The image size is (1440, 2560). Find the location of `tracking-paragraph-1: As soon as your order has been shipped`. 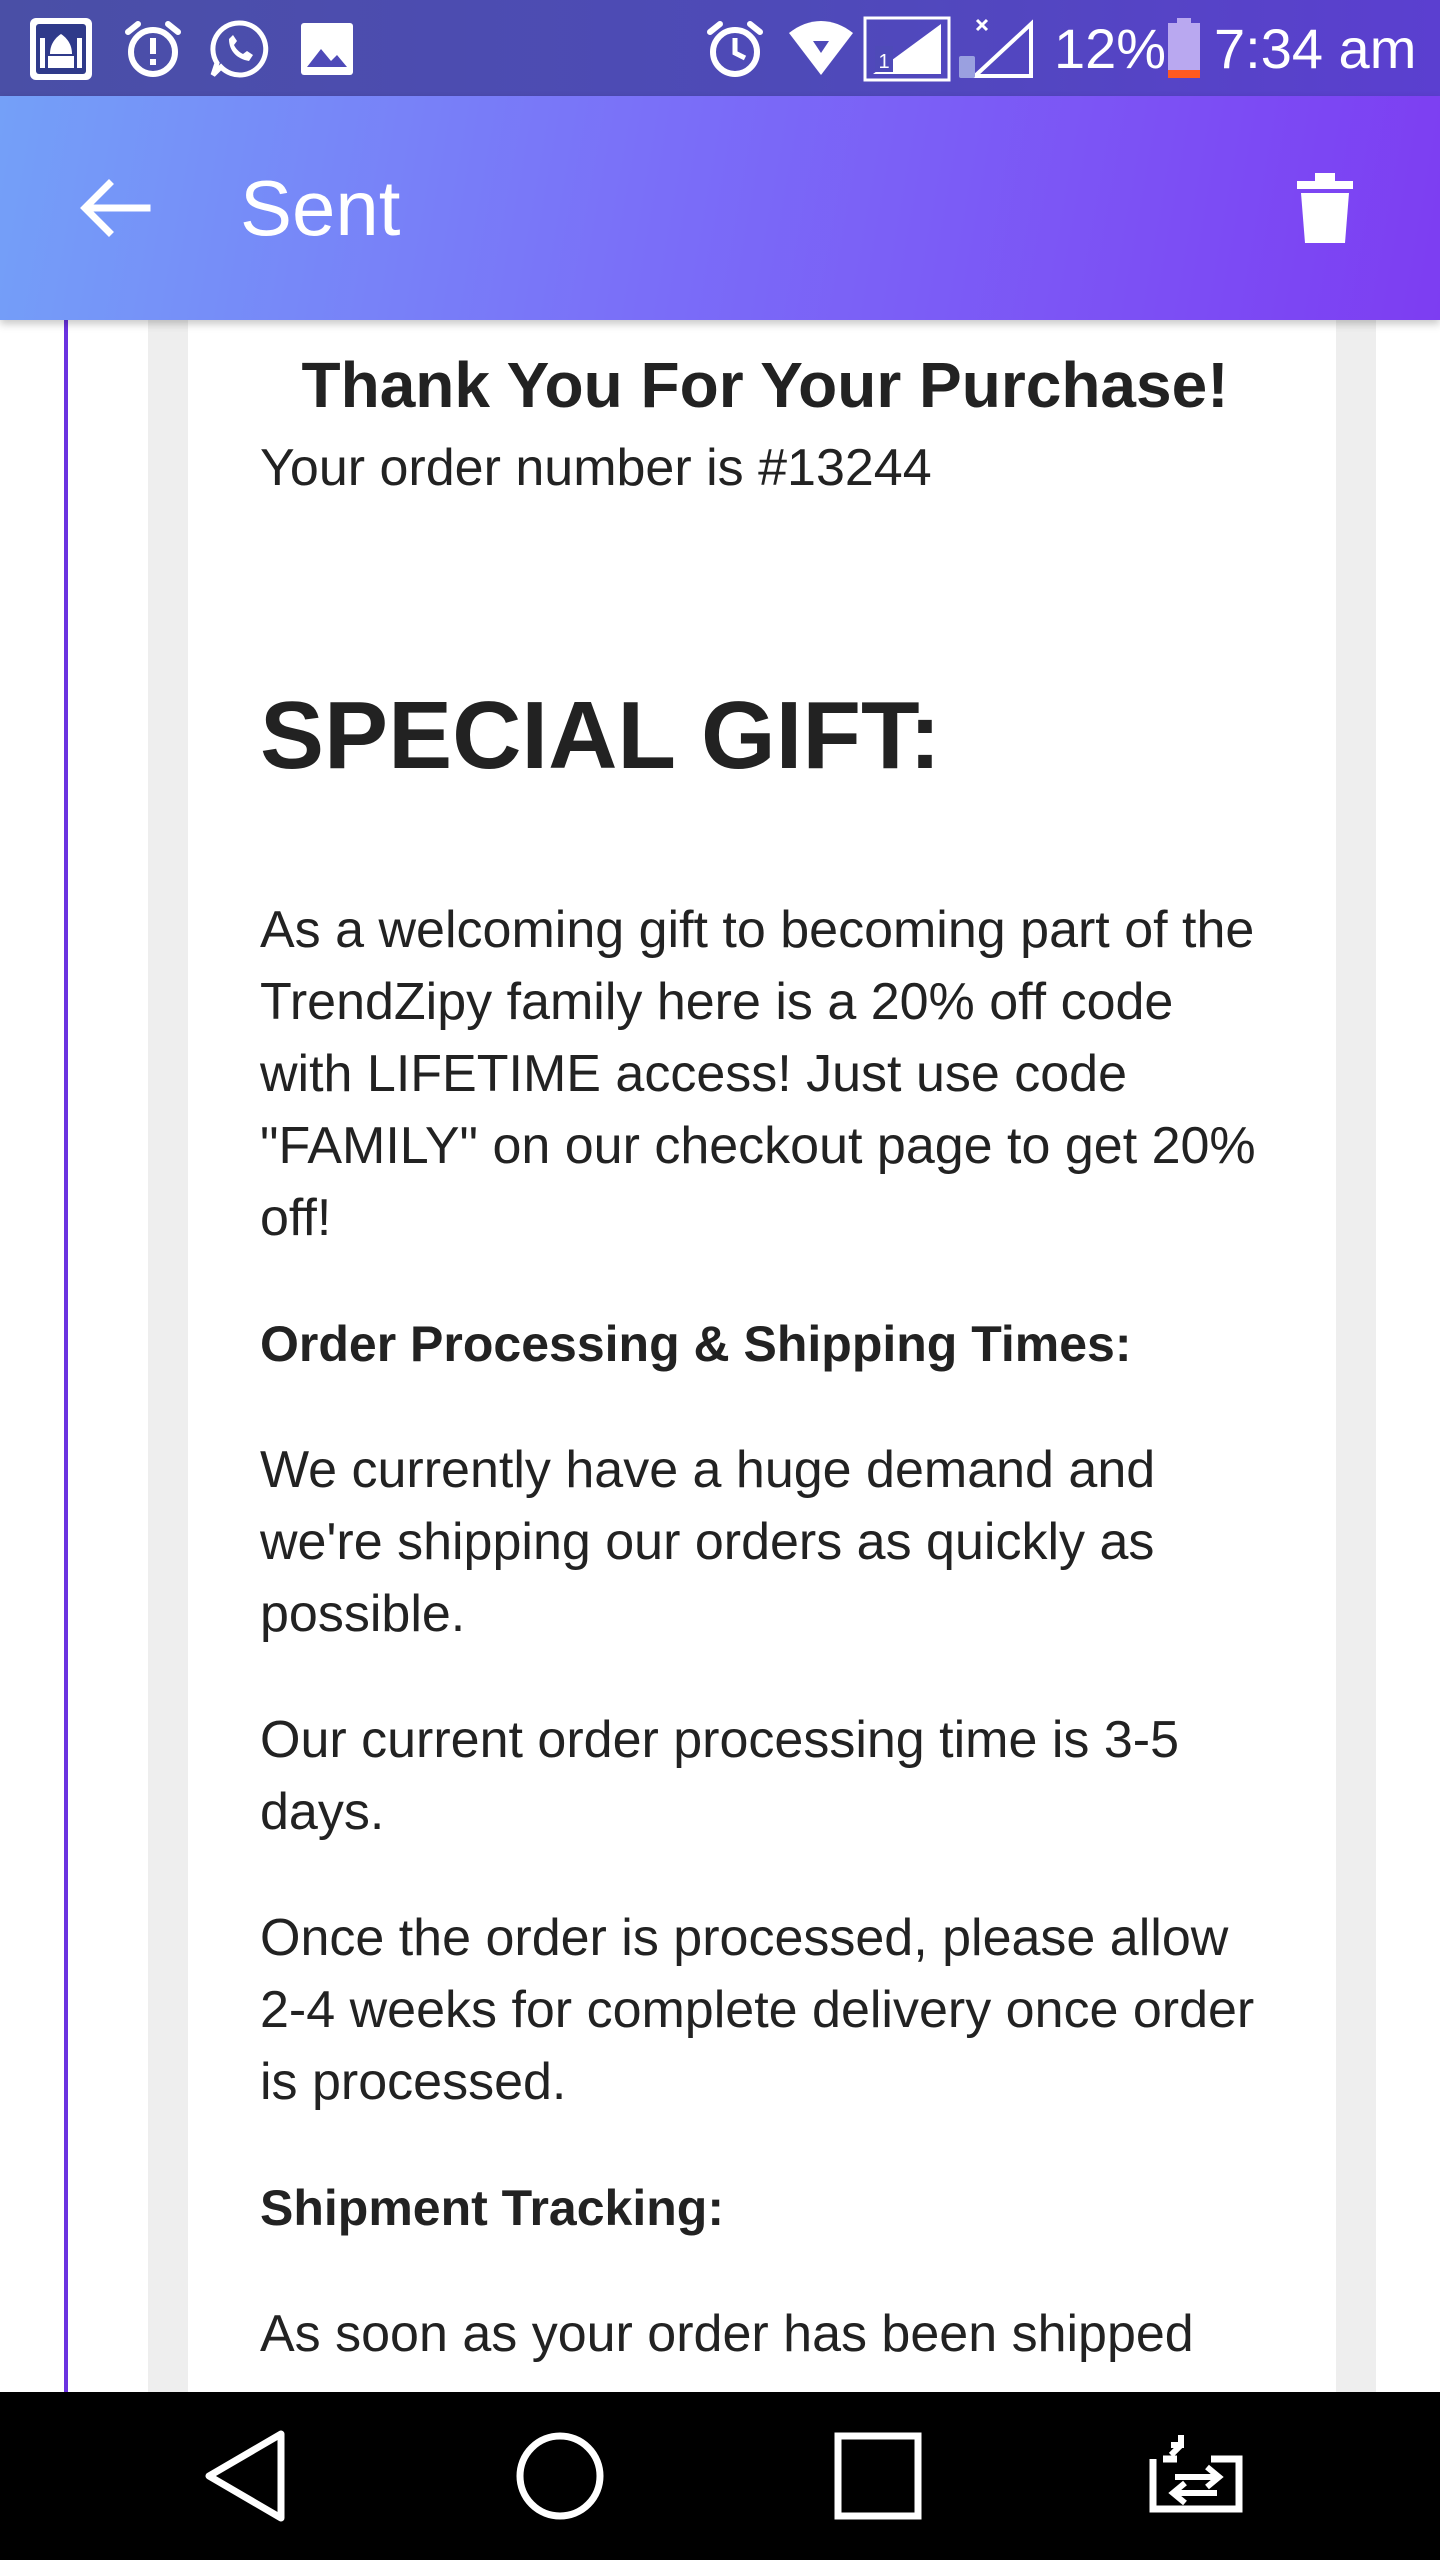

tracking-paragraph-1: As soon as your order has been shipped is located at coordinates (727, 2334).